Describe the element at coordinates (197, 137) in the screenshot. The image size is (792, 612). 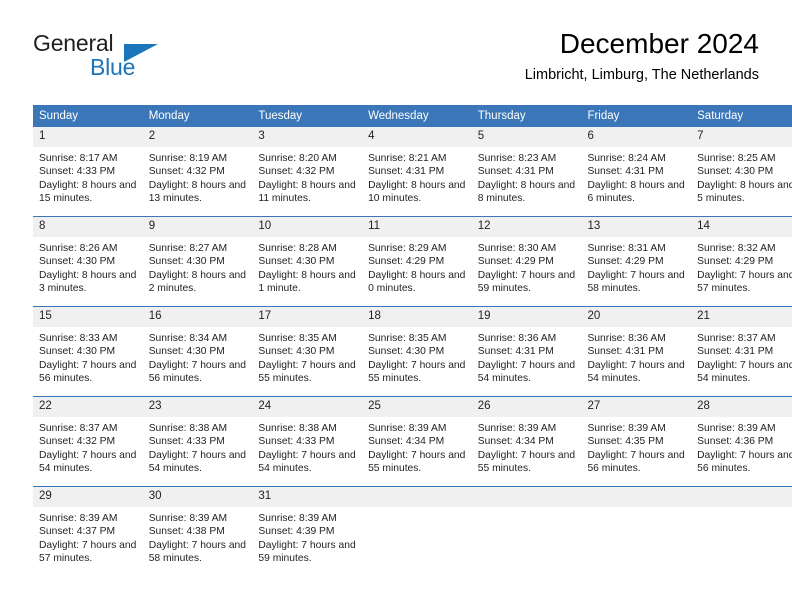
I see `day-number: 2` at that location.